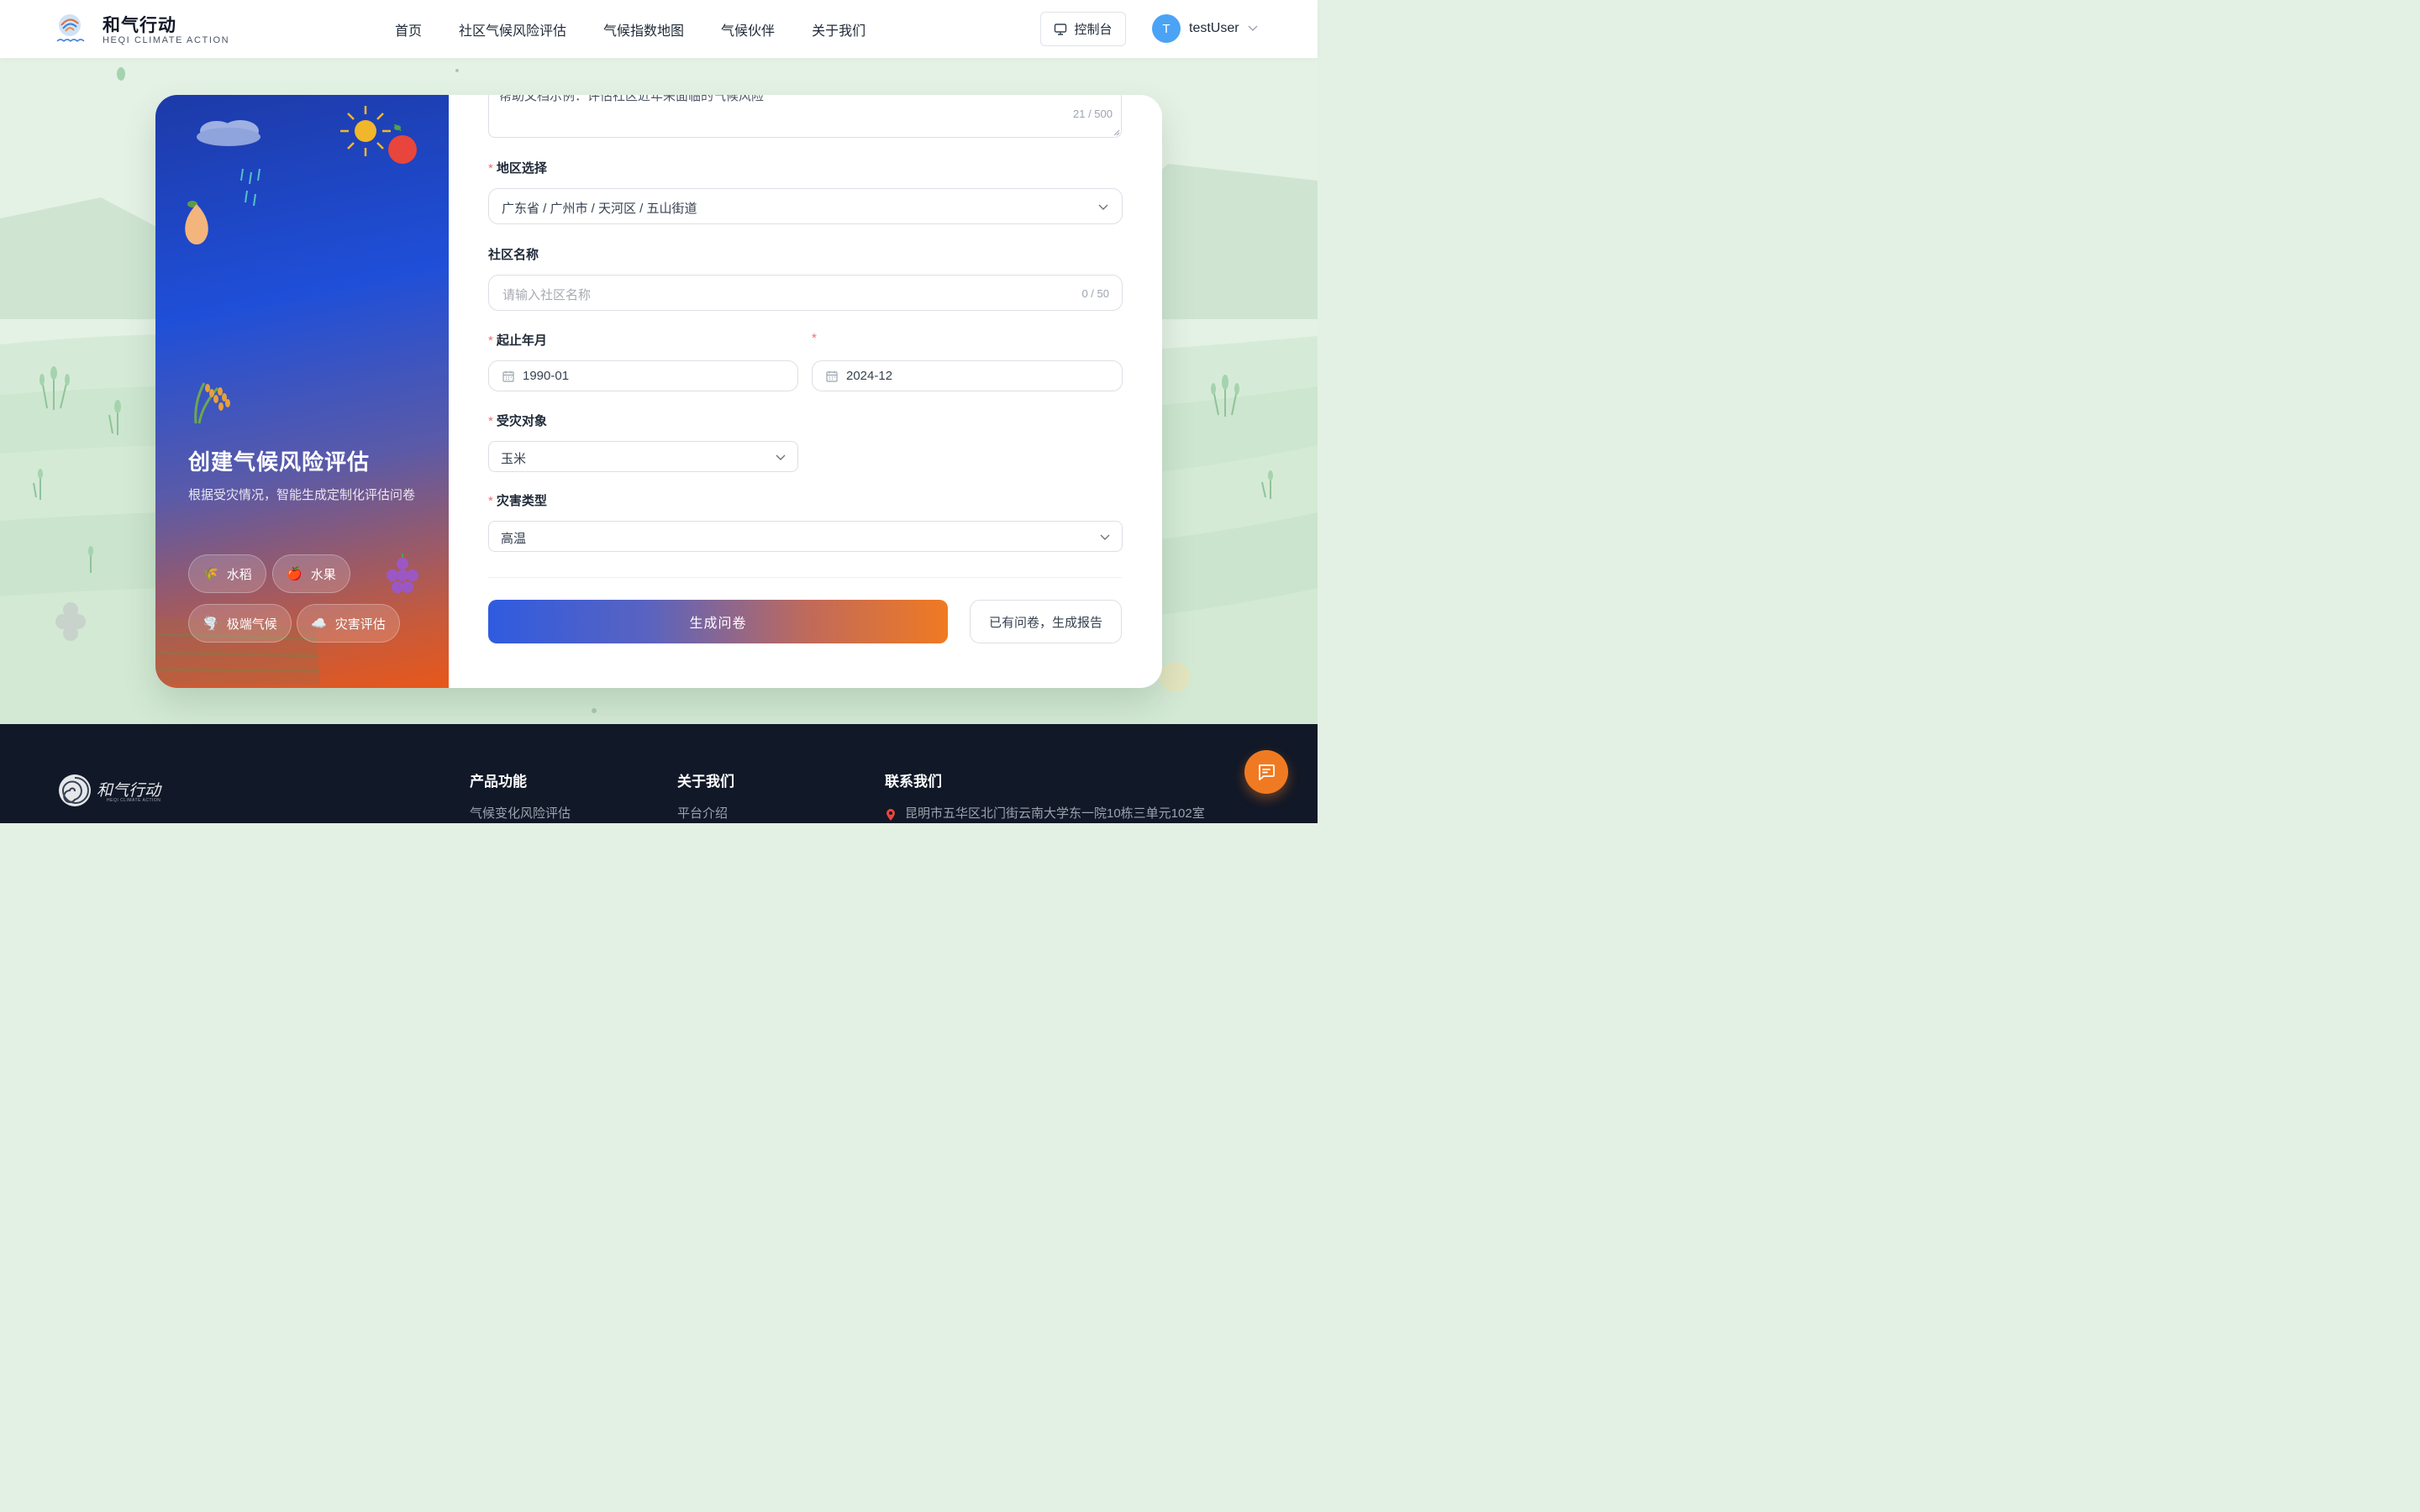 This screenshot has height=1512, width=2420. I want to click on description-counter: 21 / 500, so click(1093, 114).